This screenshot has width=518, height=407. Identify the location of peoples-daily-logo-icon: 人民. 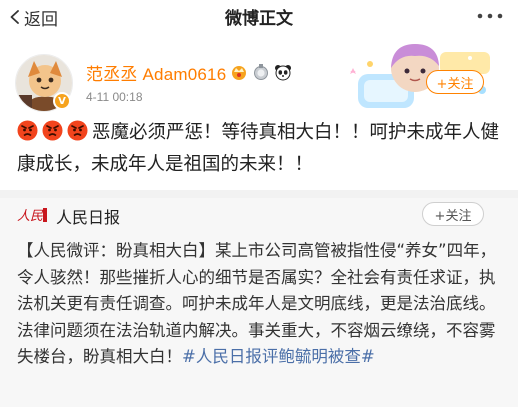
(32, 216).